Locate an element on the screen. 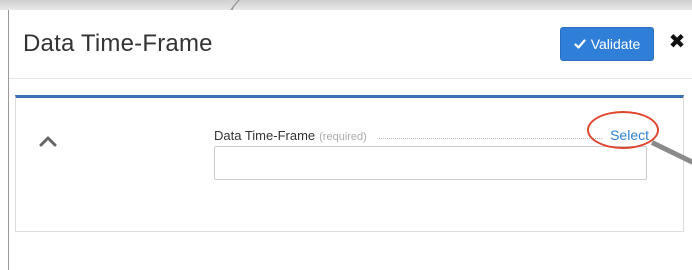 This screenshot has height=270, width=692. select-link: Select is located at coordinates (629, 135).